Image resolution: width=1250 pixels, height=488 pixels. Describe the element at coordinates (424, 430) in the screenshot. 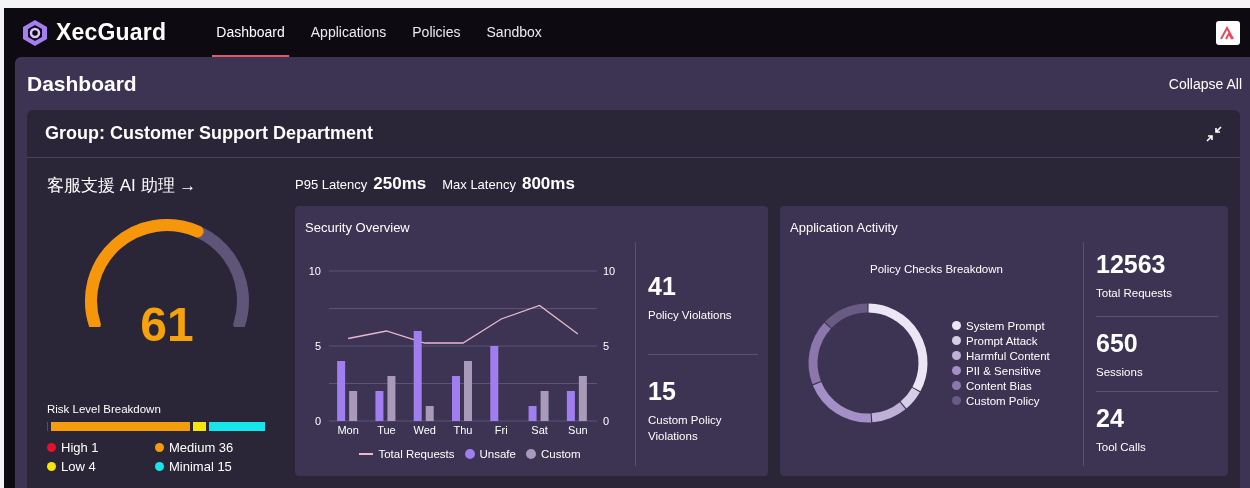

I see `axis-label: Wed` at that location.